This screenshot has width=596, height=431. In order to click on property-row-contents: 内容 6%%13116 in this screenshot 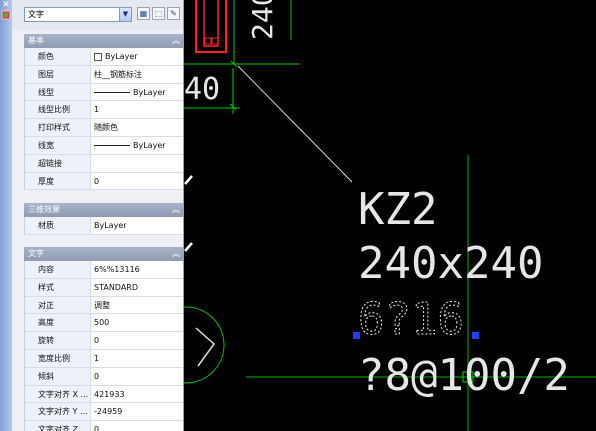, I will do `click(104, 270)`.